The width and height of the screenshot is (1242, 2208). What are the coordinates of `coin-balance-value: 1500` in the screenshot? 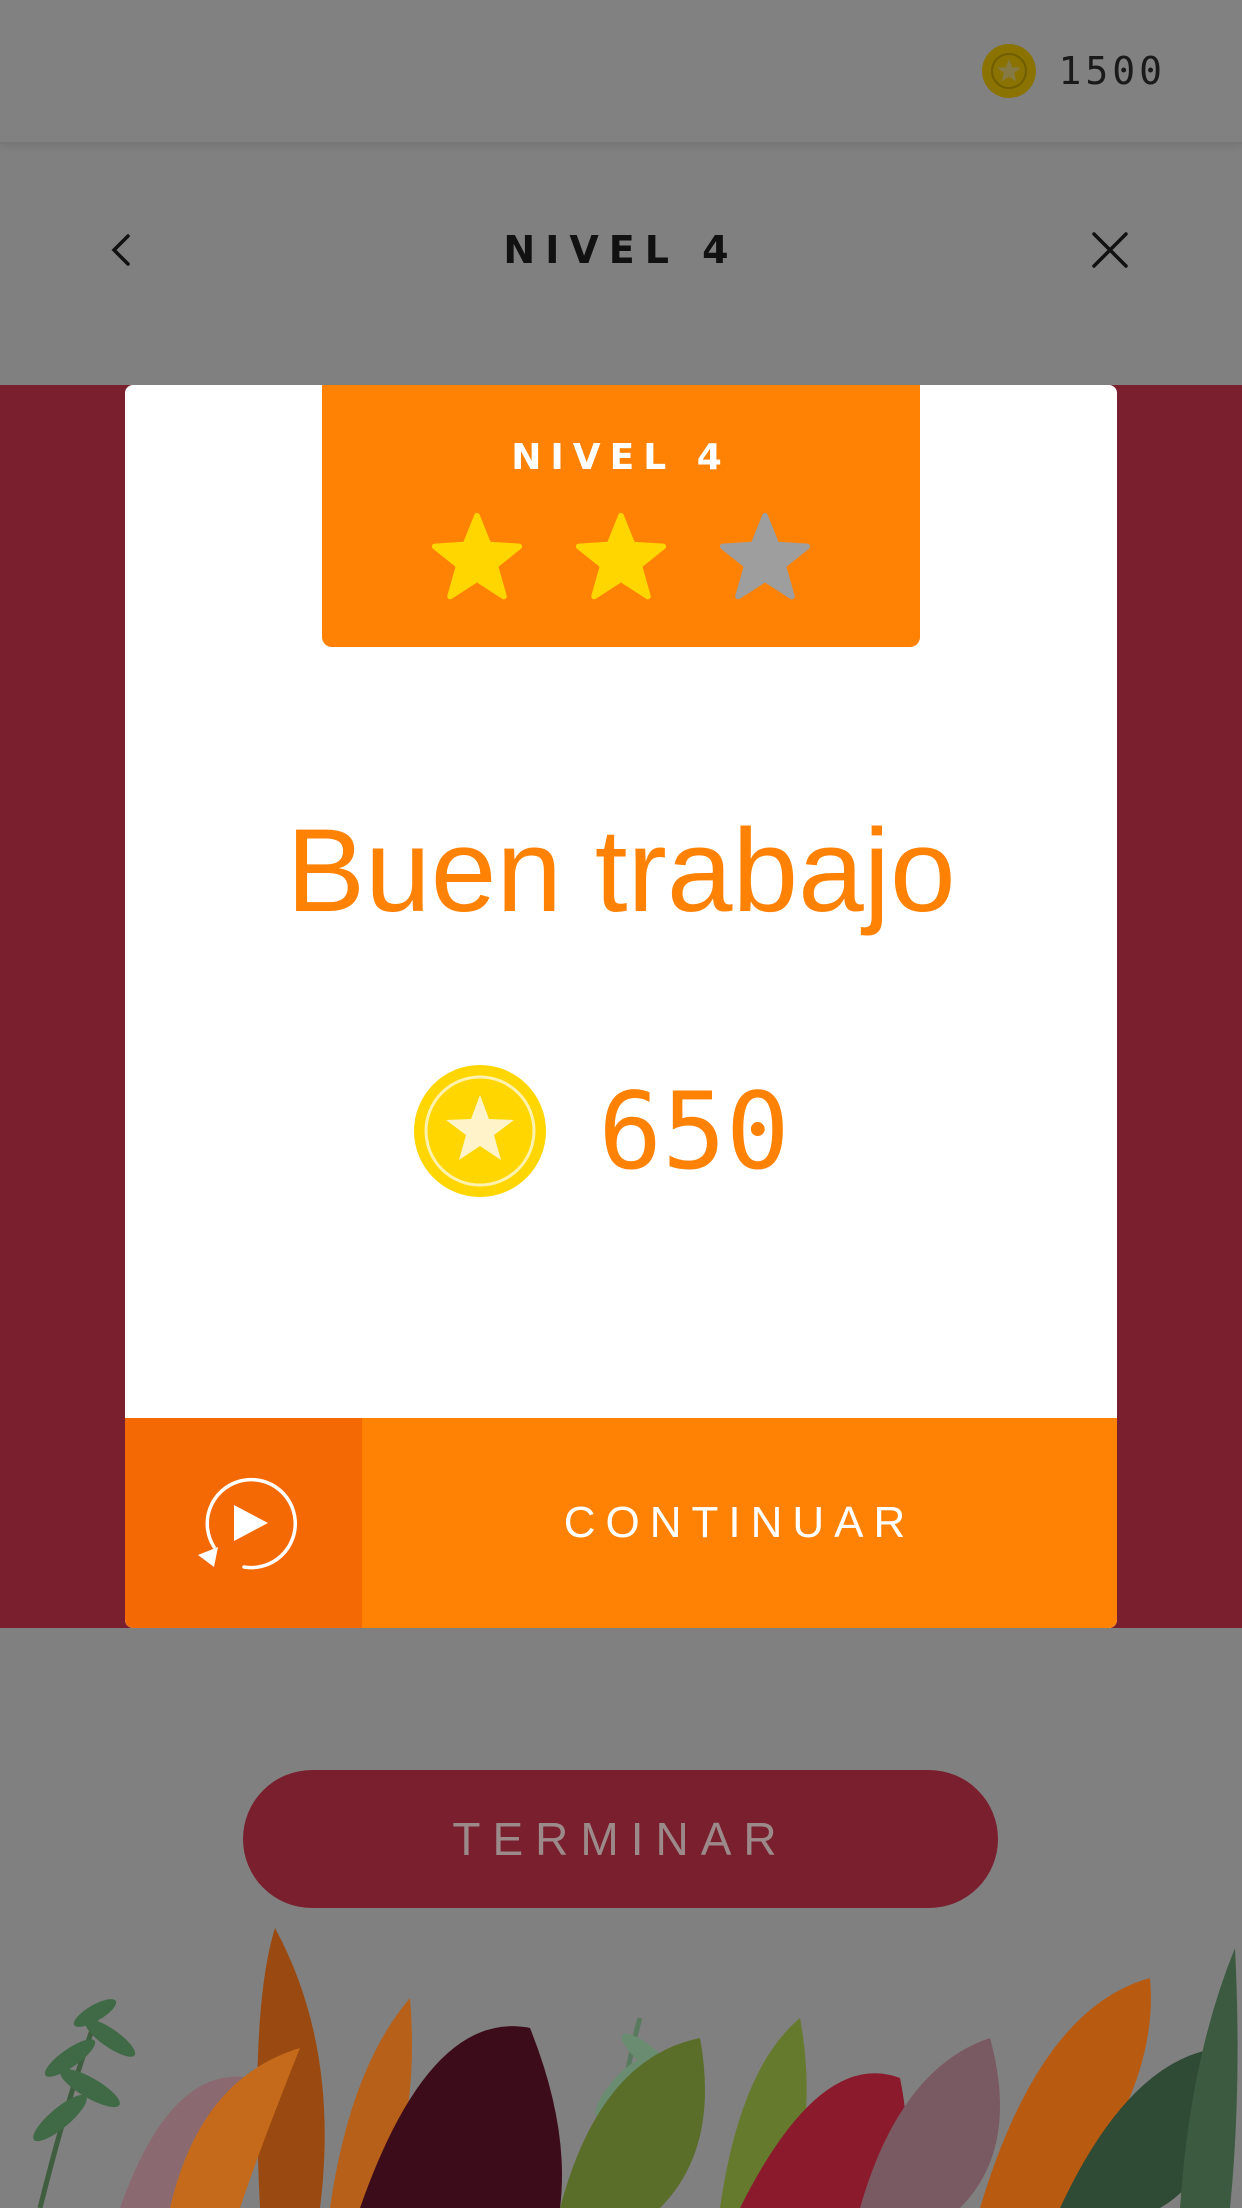 It's located at (1112, 71).